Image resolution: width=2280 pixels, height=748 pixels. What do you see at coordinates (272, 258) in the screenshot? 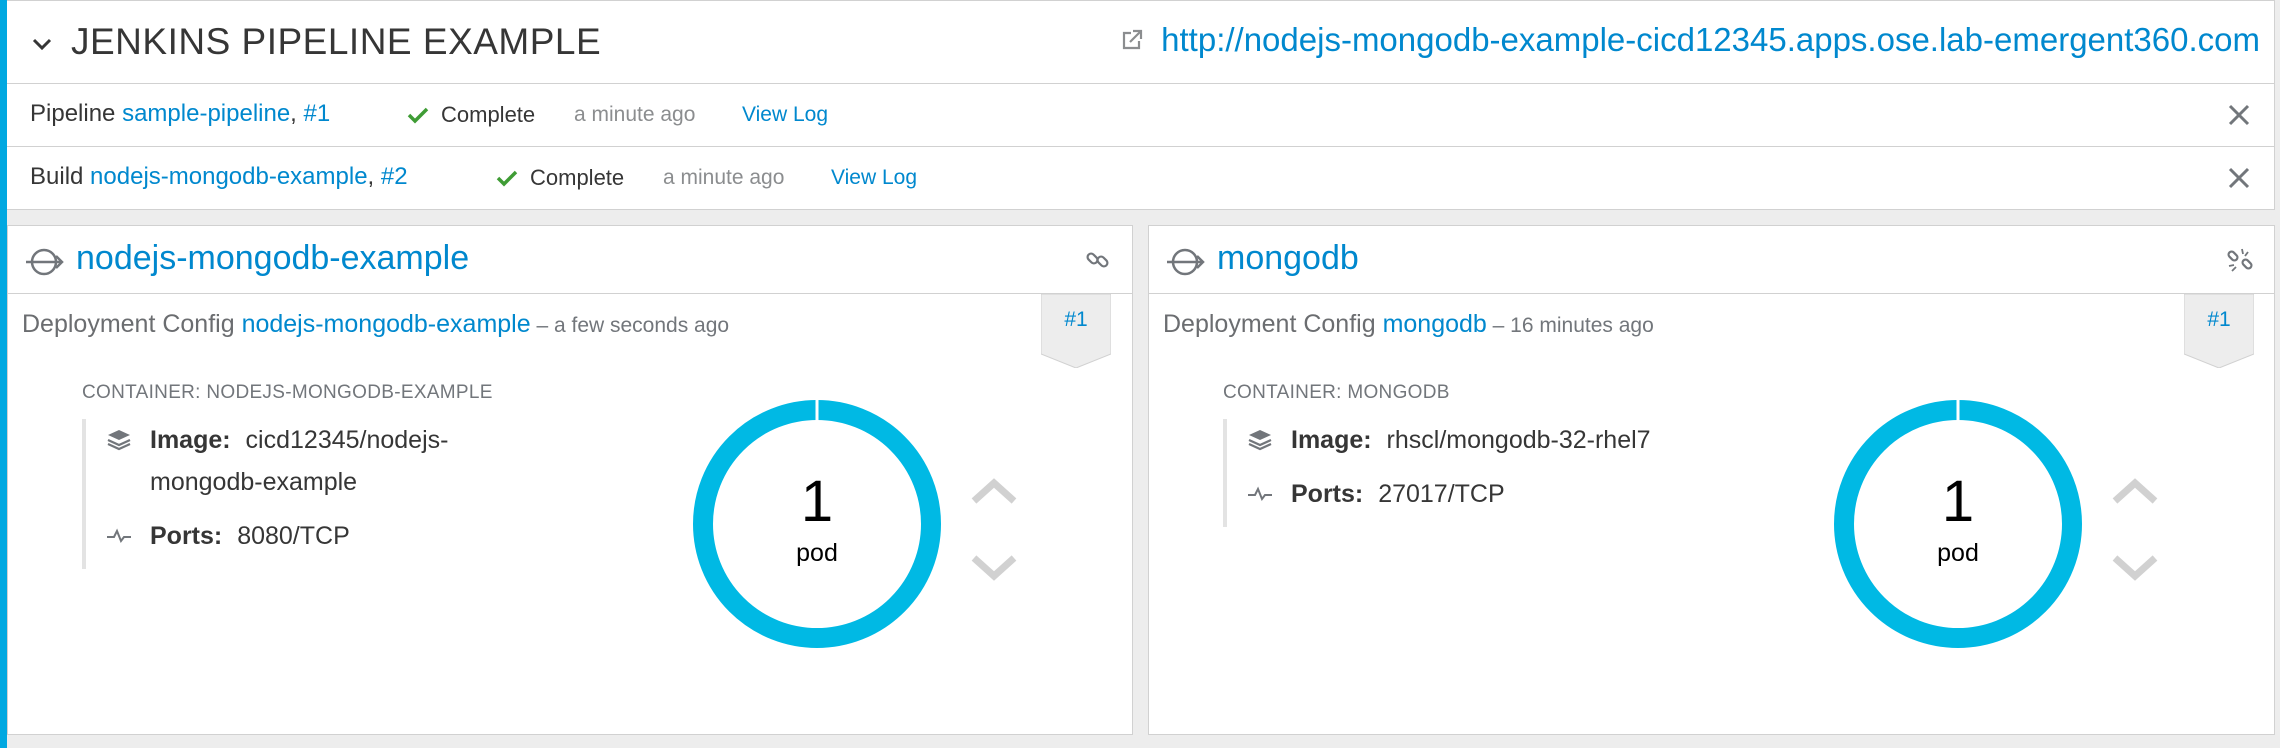
I see `service-name-link: nodejs-mongodb-example` at bounding box center [272, 258].